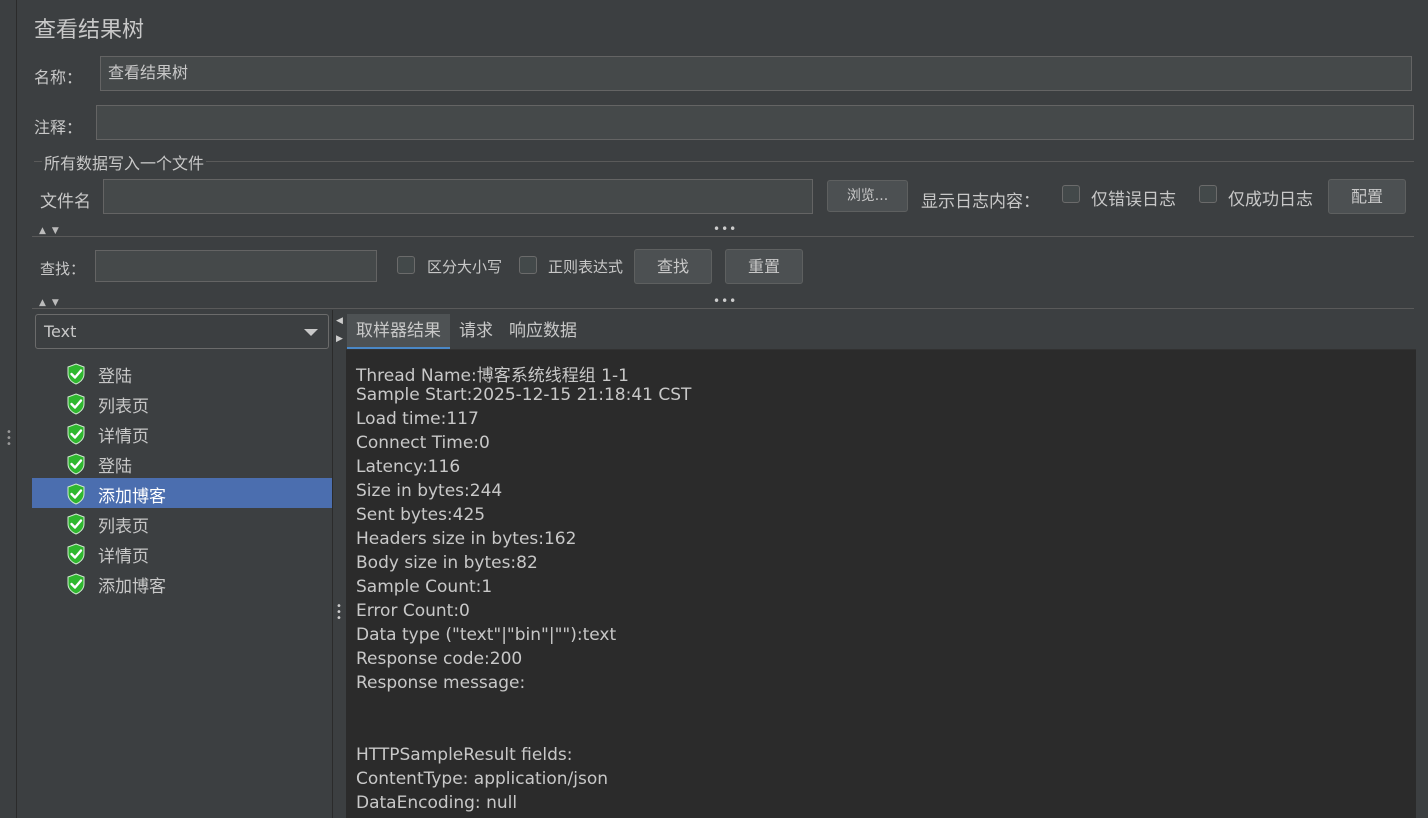 The image size is (1428, 818). I want to click on page-title: 查看结果树, so click(89, 30).